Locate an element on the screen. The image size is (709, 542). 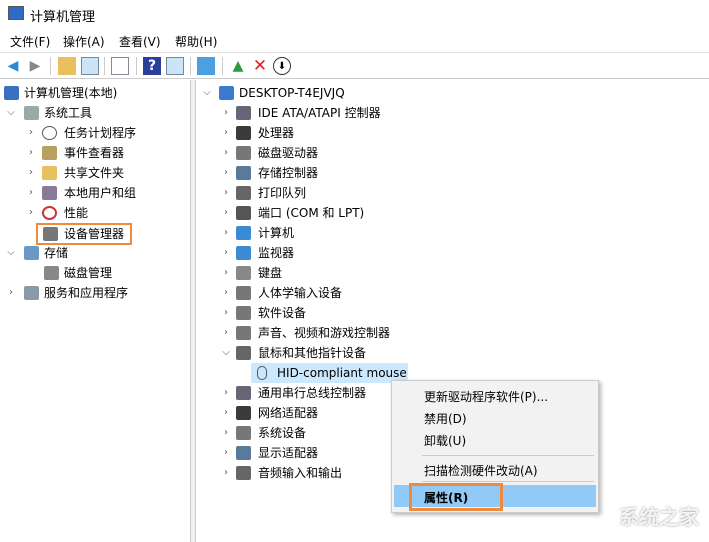
mouse-icon is located at coordinates (262, 373).